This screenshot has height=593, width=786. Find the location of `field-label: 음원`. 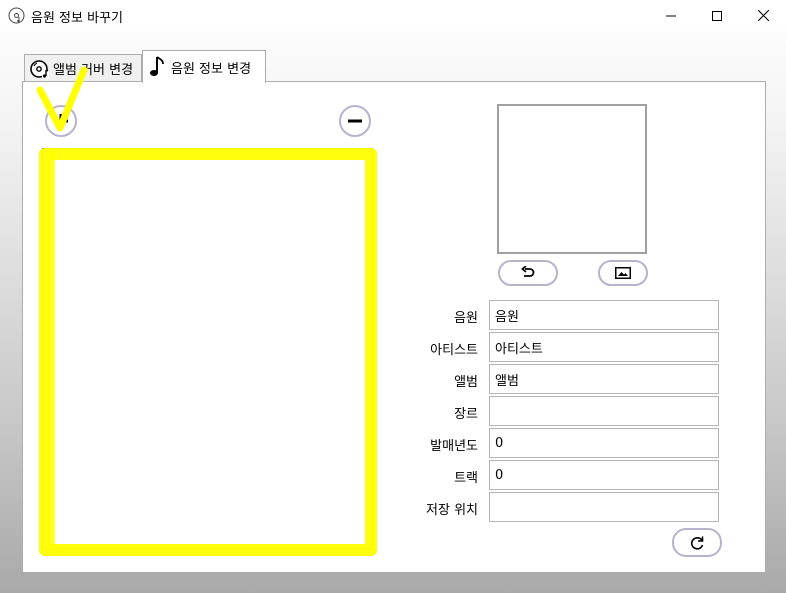

field-label: 음원 is located at coordinates (466, 318).